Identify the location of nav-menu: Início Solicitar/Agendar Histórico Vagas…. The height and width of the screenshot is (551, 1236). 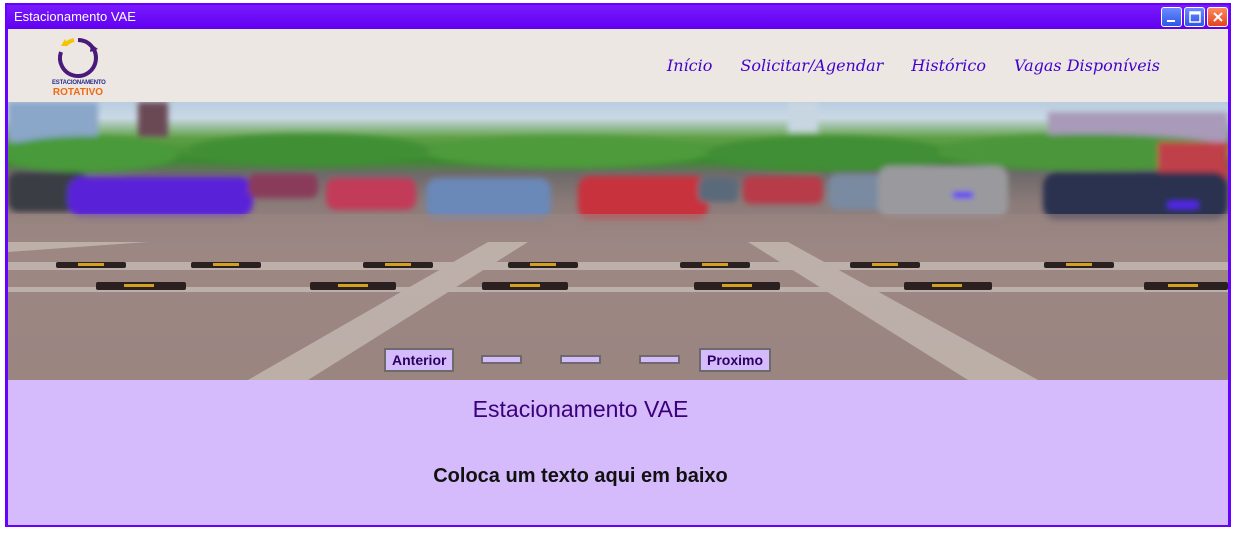
(913, 65).